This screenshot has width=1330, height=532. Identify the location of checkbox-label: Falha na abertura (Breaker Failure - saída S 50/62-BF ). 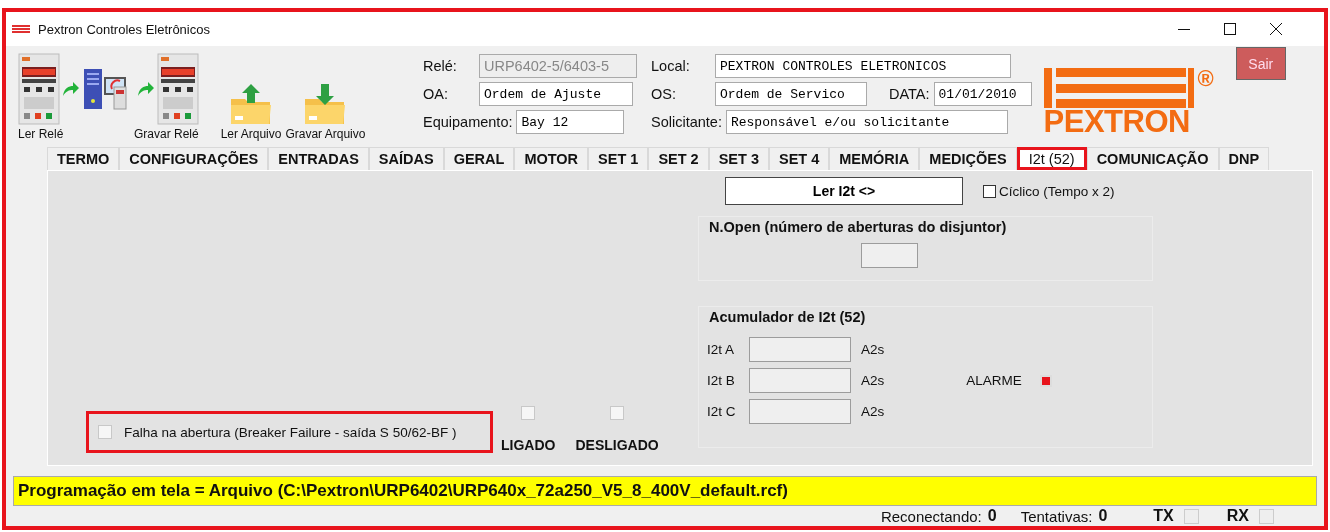
(290, 432).